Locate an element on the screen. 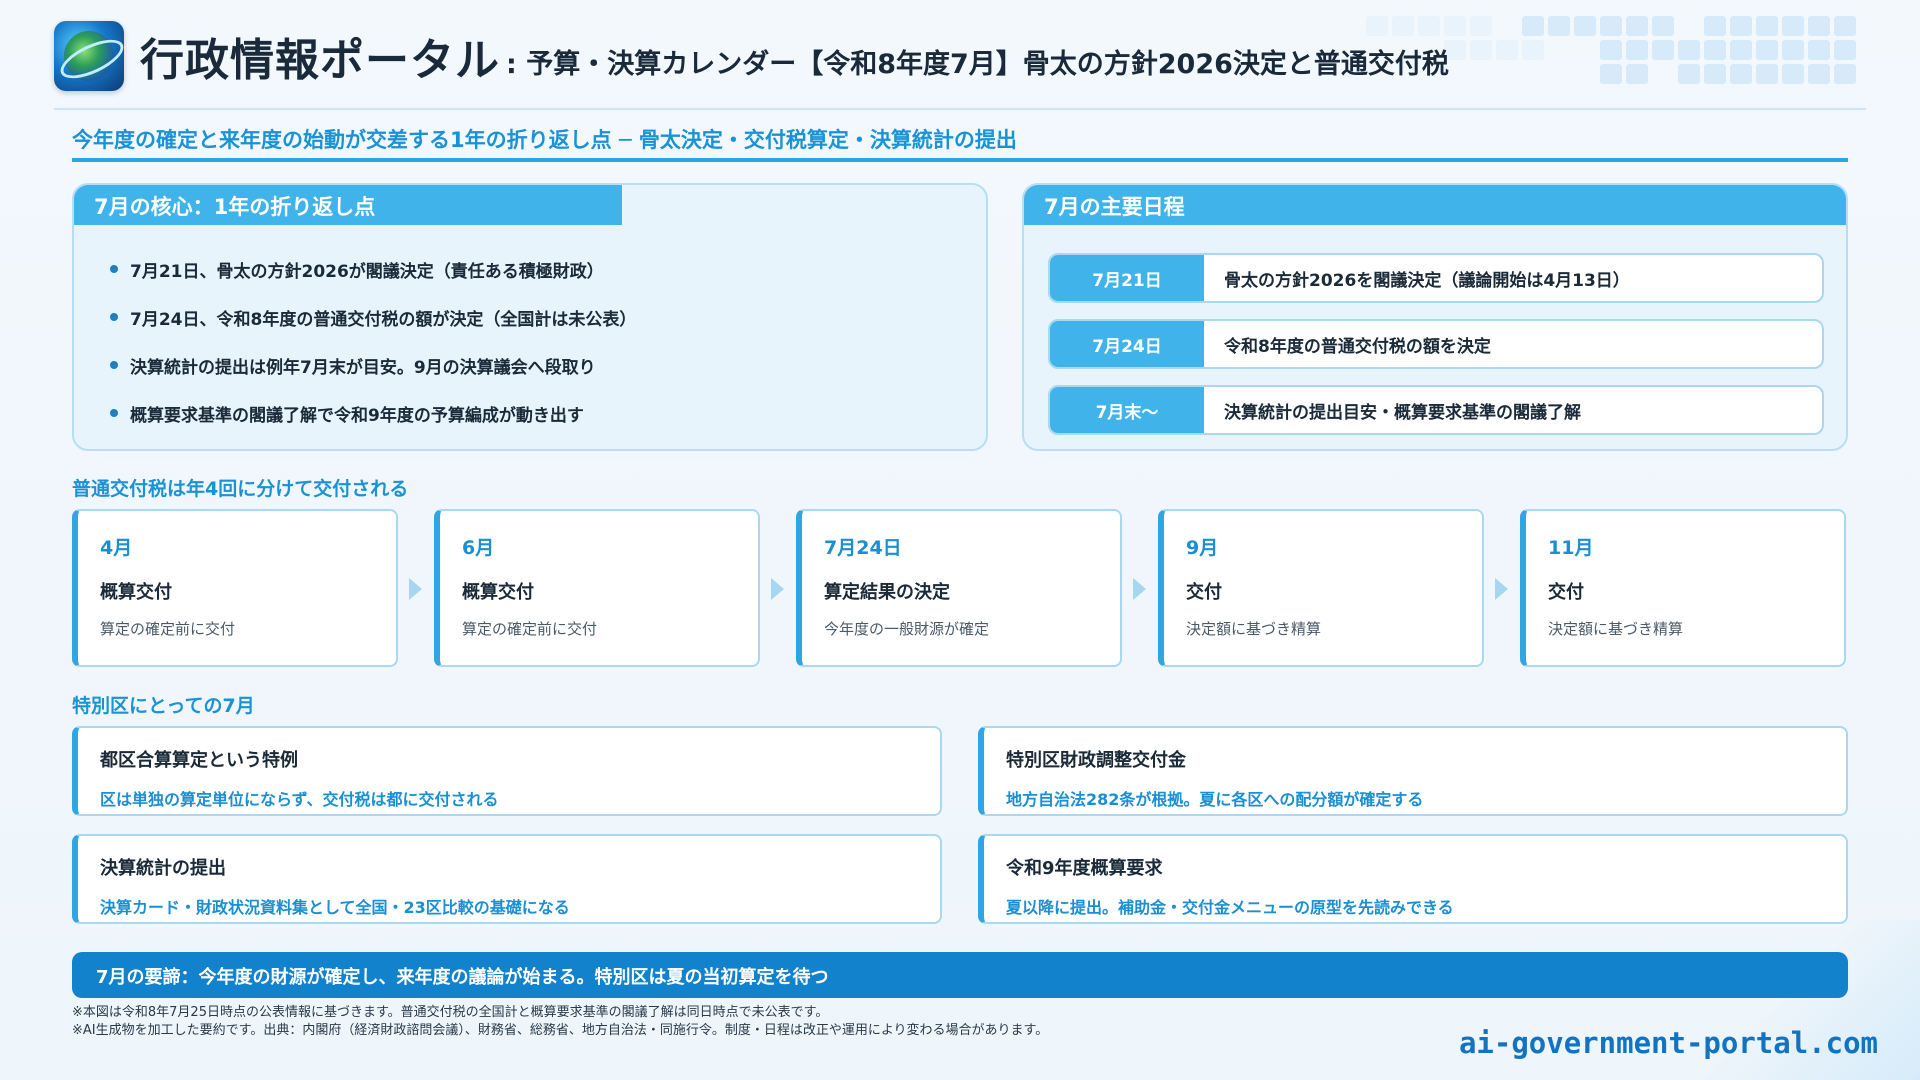 This screenshot has height=1080, width=1920. tagline-underline is located at coordinates (960, 160).